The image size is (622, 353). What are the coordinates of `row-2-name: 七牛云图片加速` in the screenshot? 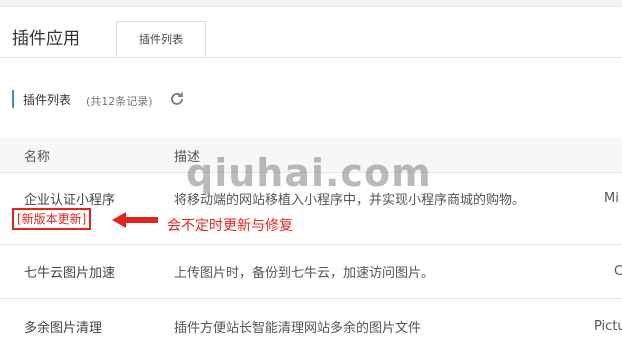 It's located at (70, 273).